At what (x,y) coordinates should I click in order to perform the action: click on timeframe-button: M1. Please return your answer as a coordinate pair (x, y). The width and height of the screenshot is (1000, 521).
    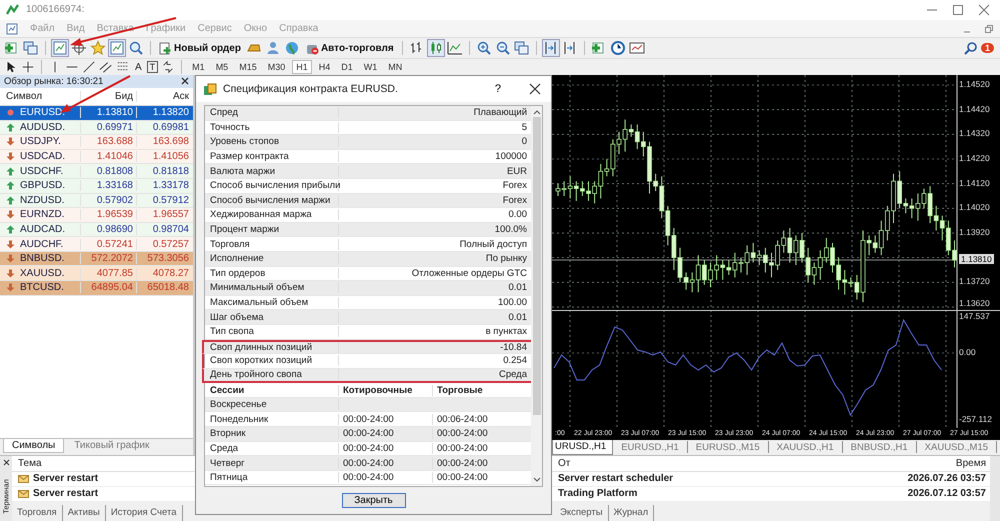
    Looking at the image, I should click on (198, 67).